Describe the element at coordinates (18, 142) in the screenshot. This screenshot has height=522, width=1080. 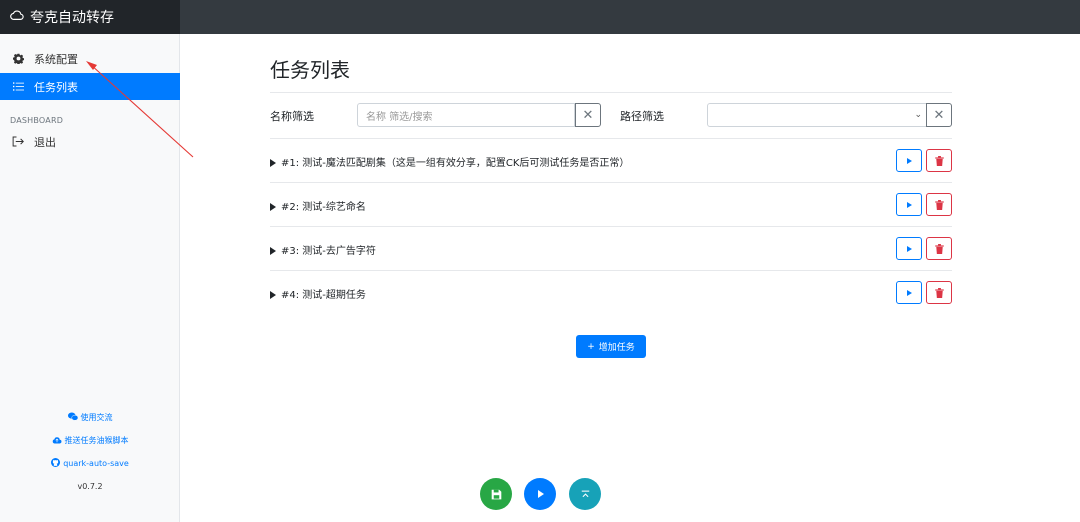
I see `logout-icon` at that location.